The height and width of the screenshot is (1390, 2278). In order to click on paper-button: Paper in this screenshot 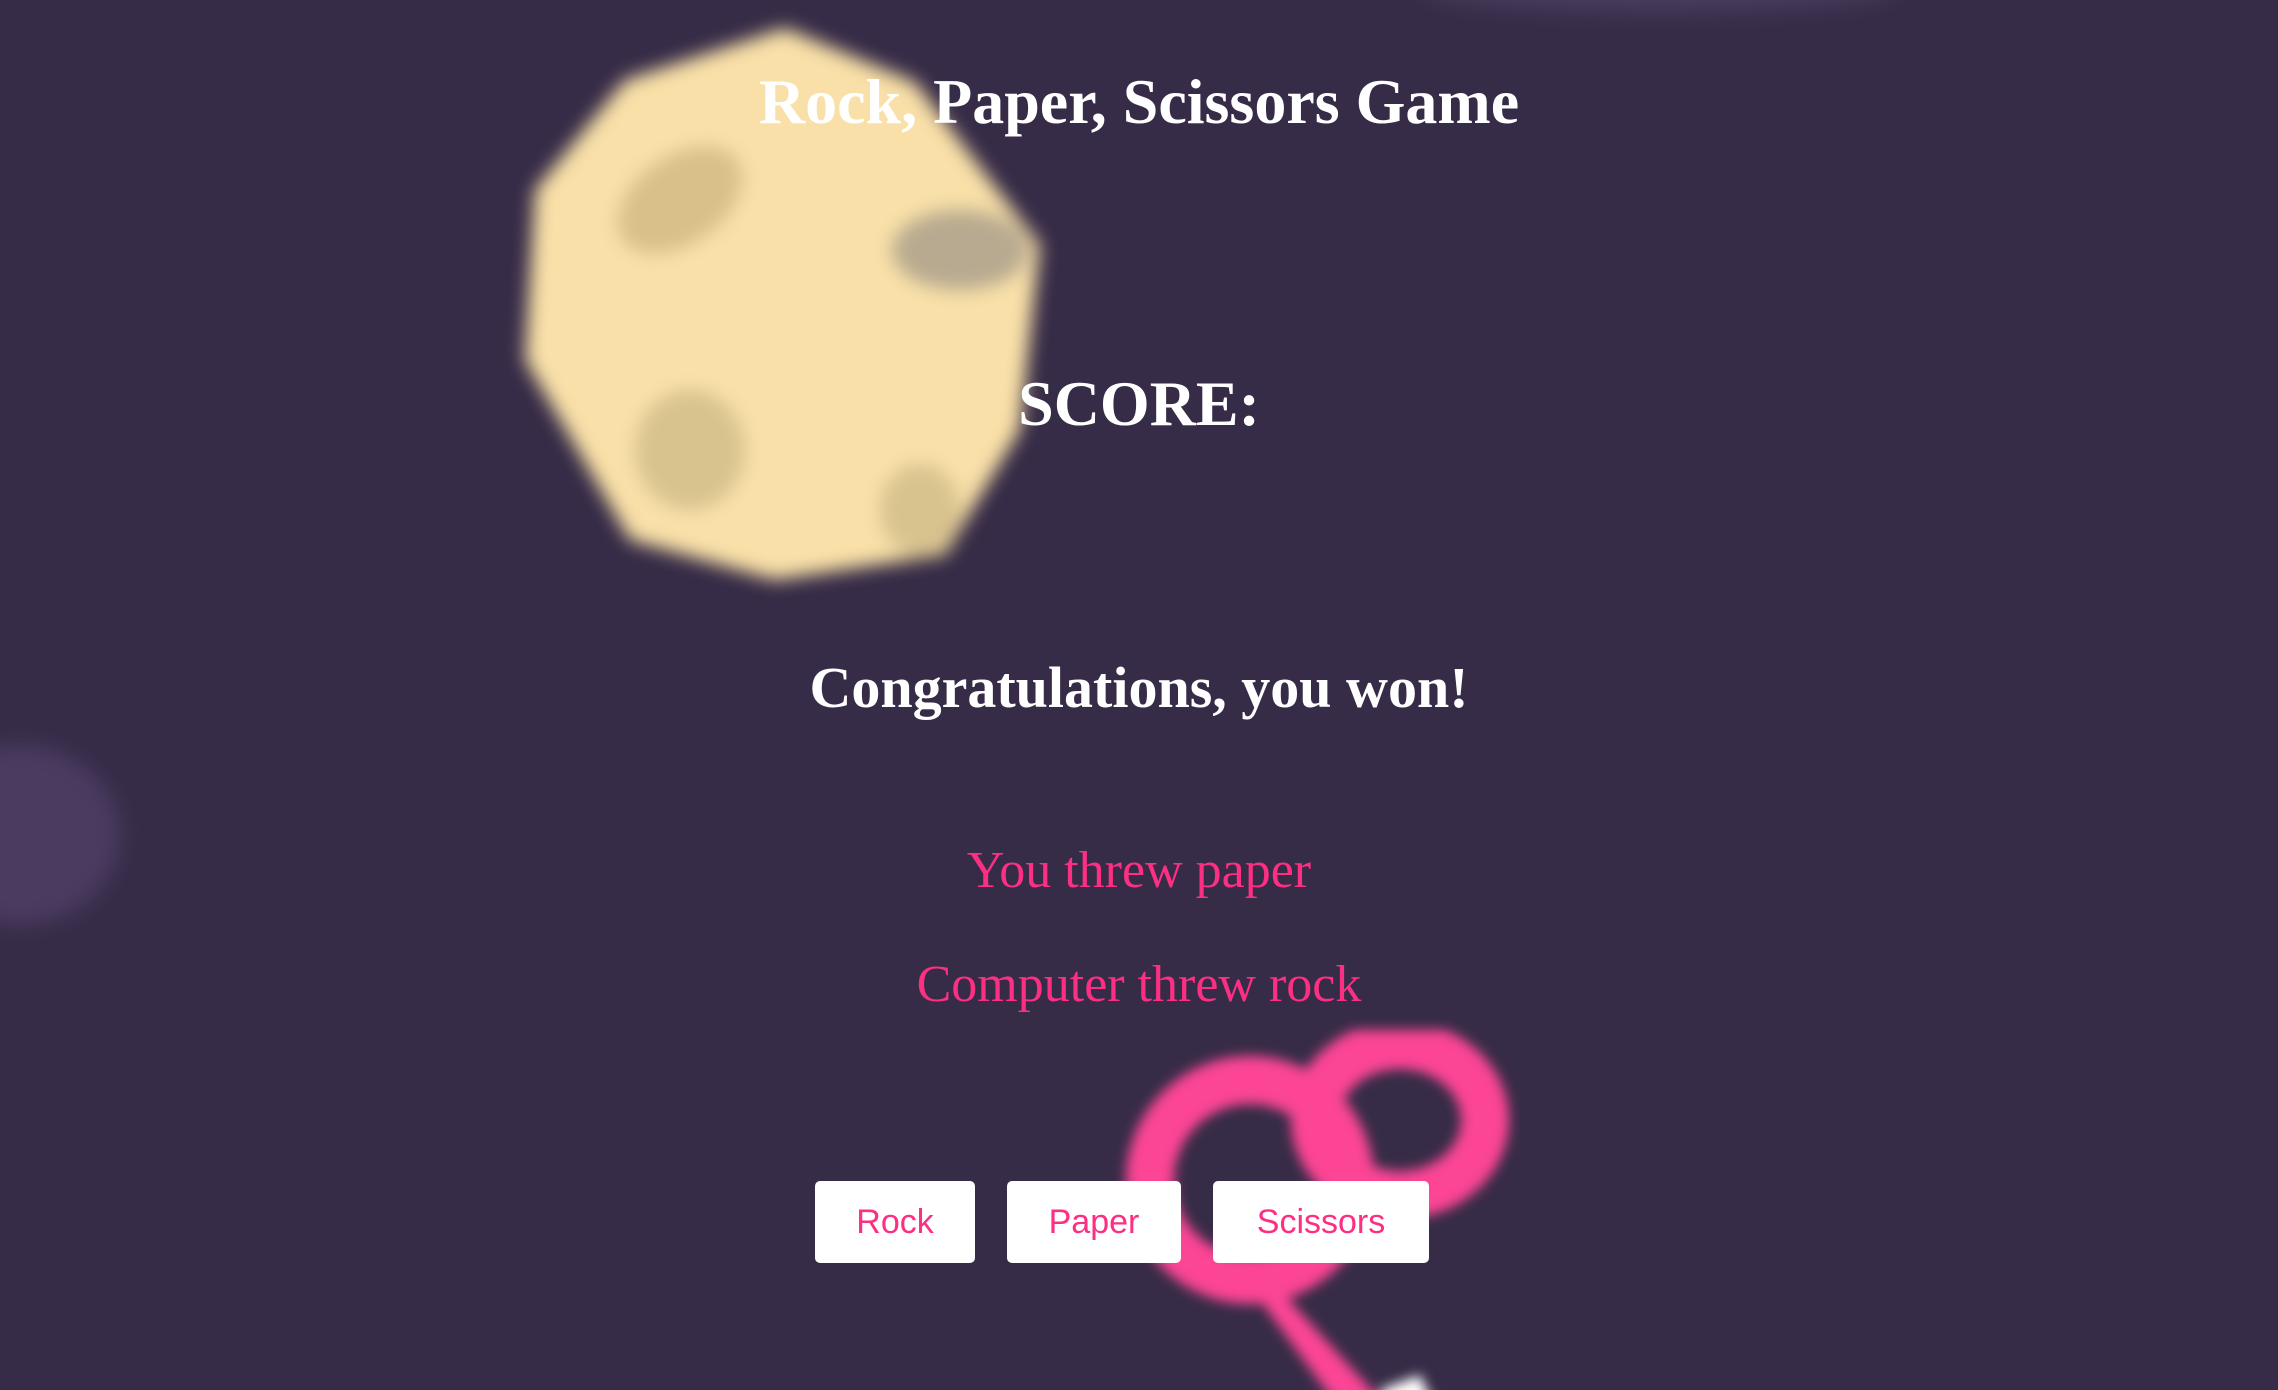, I will do `click(1094, 1222)`.